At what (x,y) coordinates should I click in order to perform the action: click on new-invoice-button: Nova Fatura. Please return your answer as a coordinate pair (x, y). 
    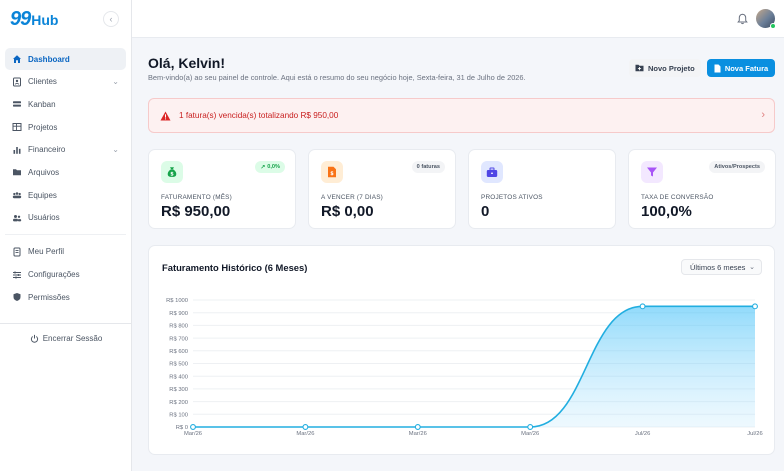
    Looking at the image, I should click on (741, 68).